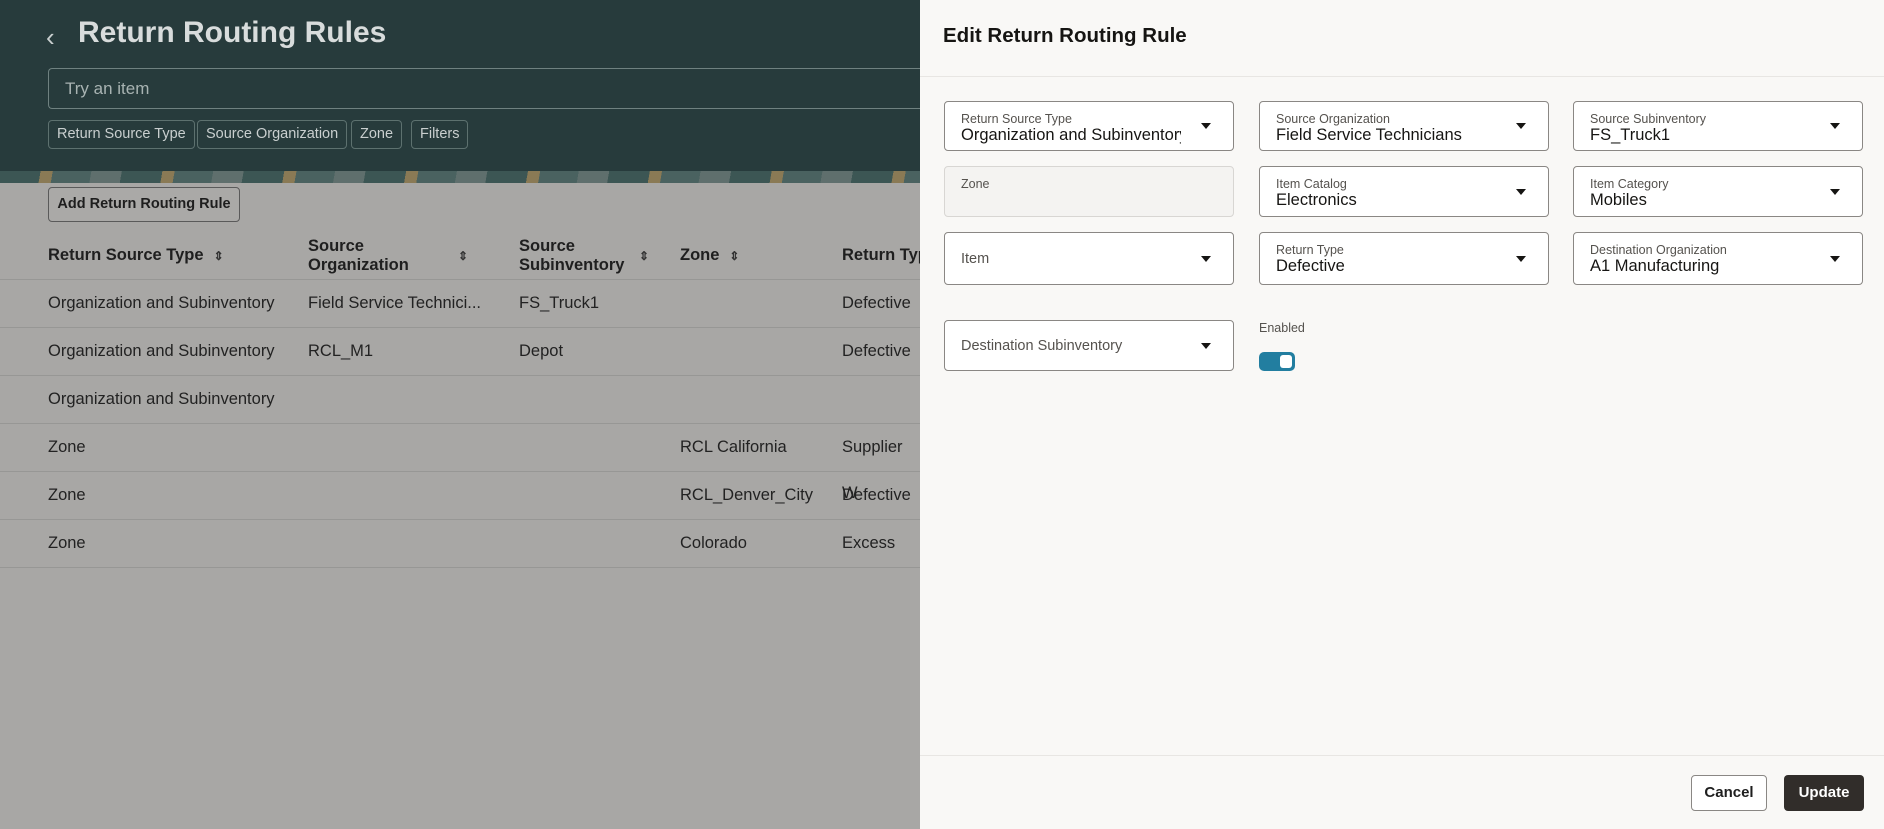 The image size is (1884, 829). Describe the element at coordinates (869, 543) in the screenshot. I see `table-cell: Excess` at that location.